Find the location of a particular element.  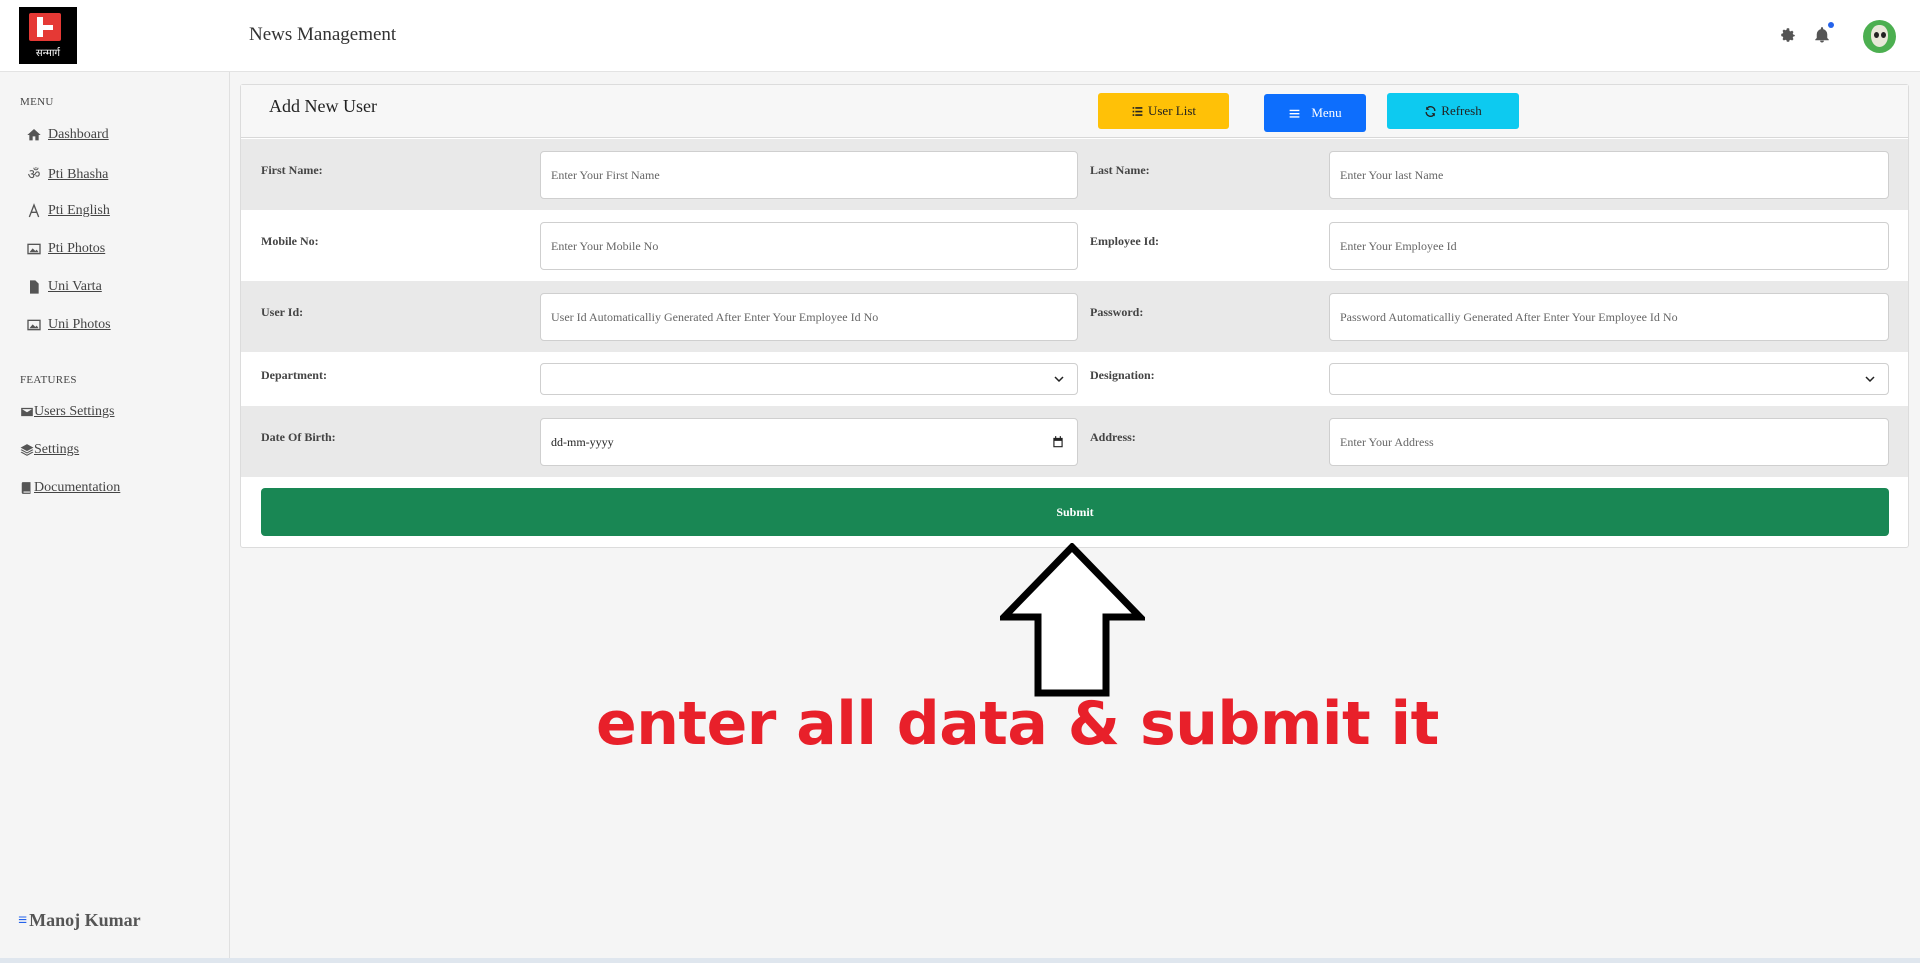

form-row-contact: Mobile No: Employee Id: is located at coordinates (1074, 245).